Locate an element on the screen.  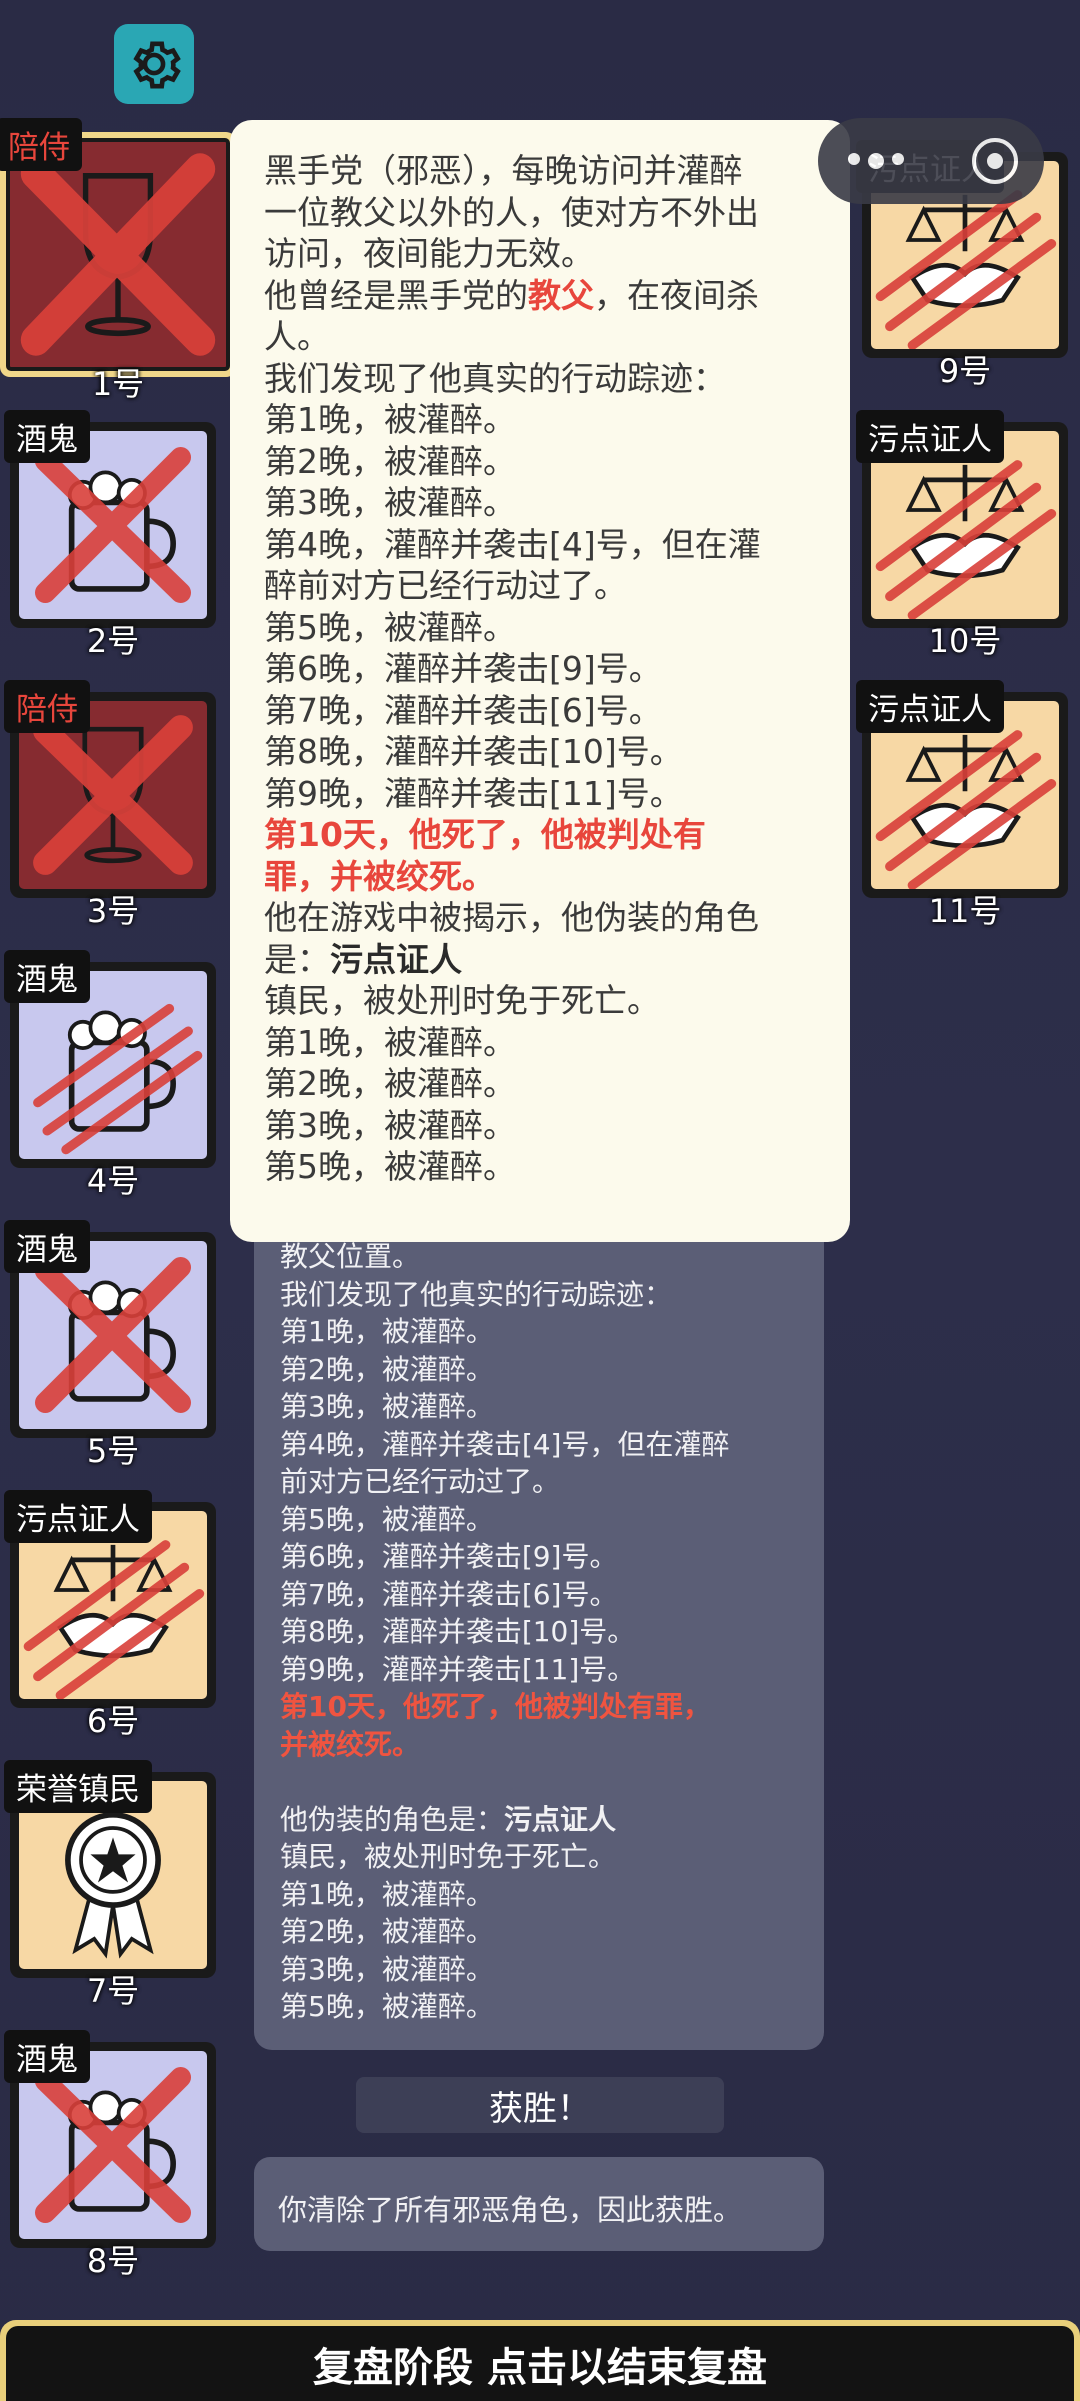
log-death-line: 第10天，他死了，他被判处有罪， is located at coordinates (495, 1706).